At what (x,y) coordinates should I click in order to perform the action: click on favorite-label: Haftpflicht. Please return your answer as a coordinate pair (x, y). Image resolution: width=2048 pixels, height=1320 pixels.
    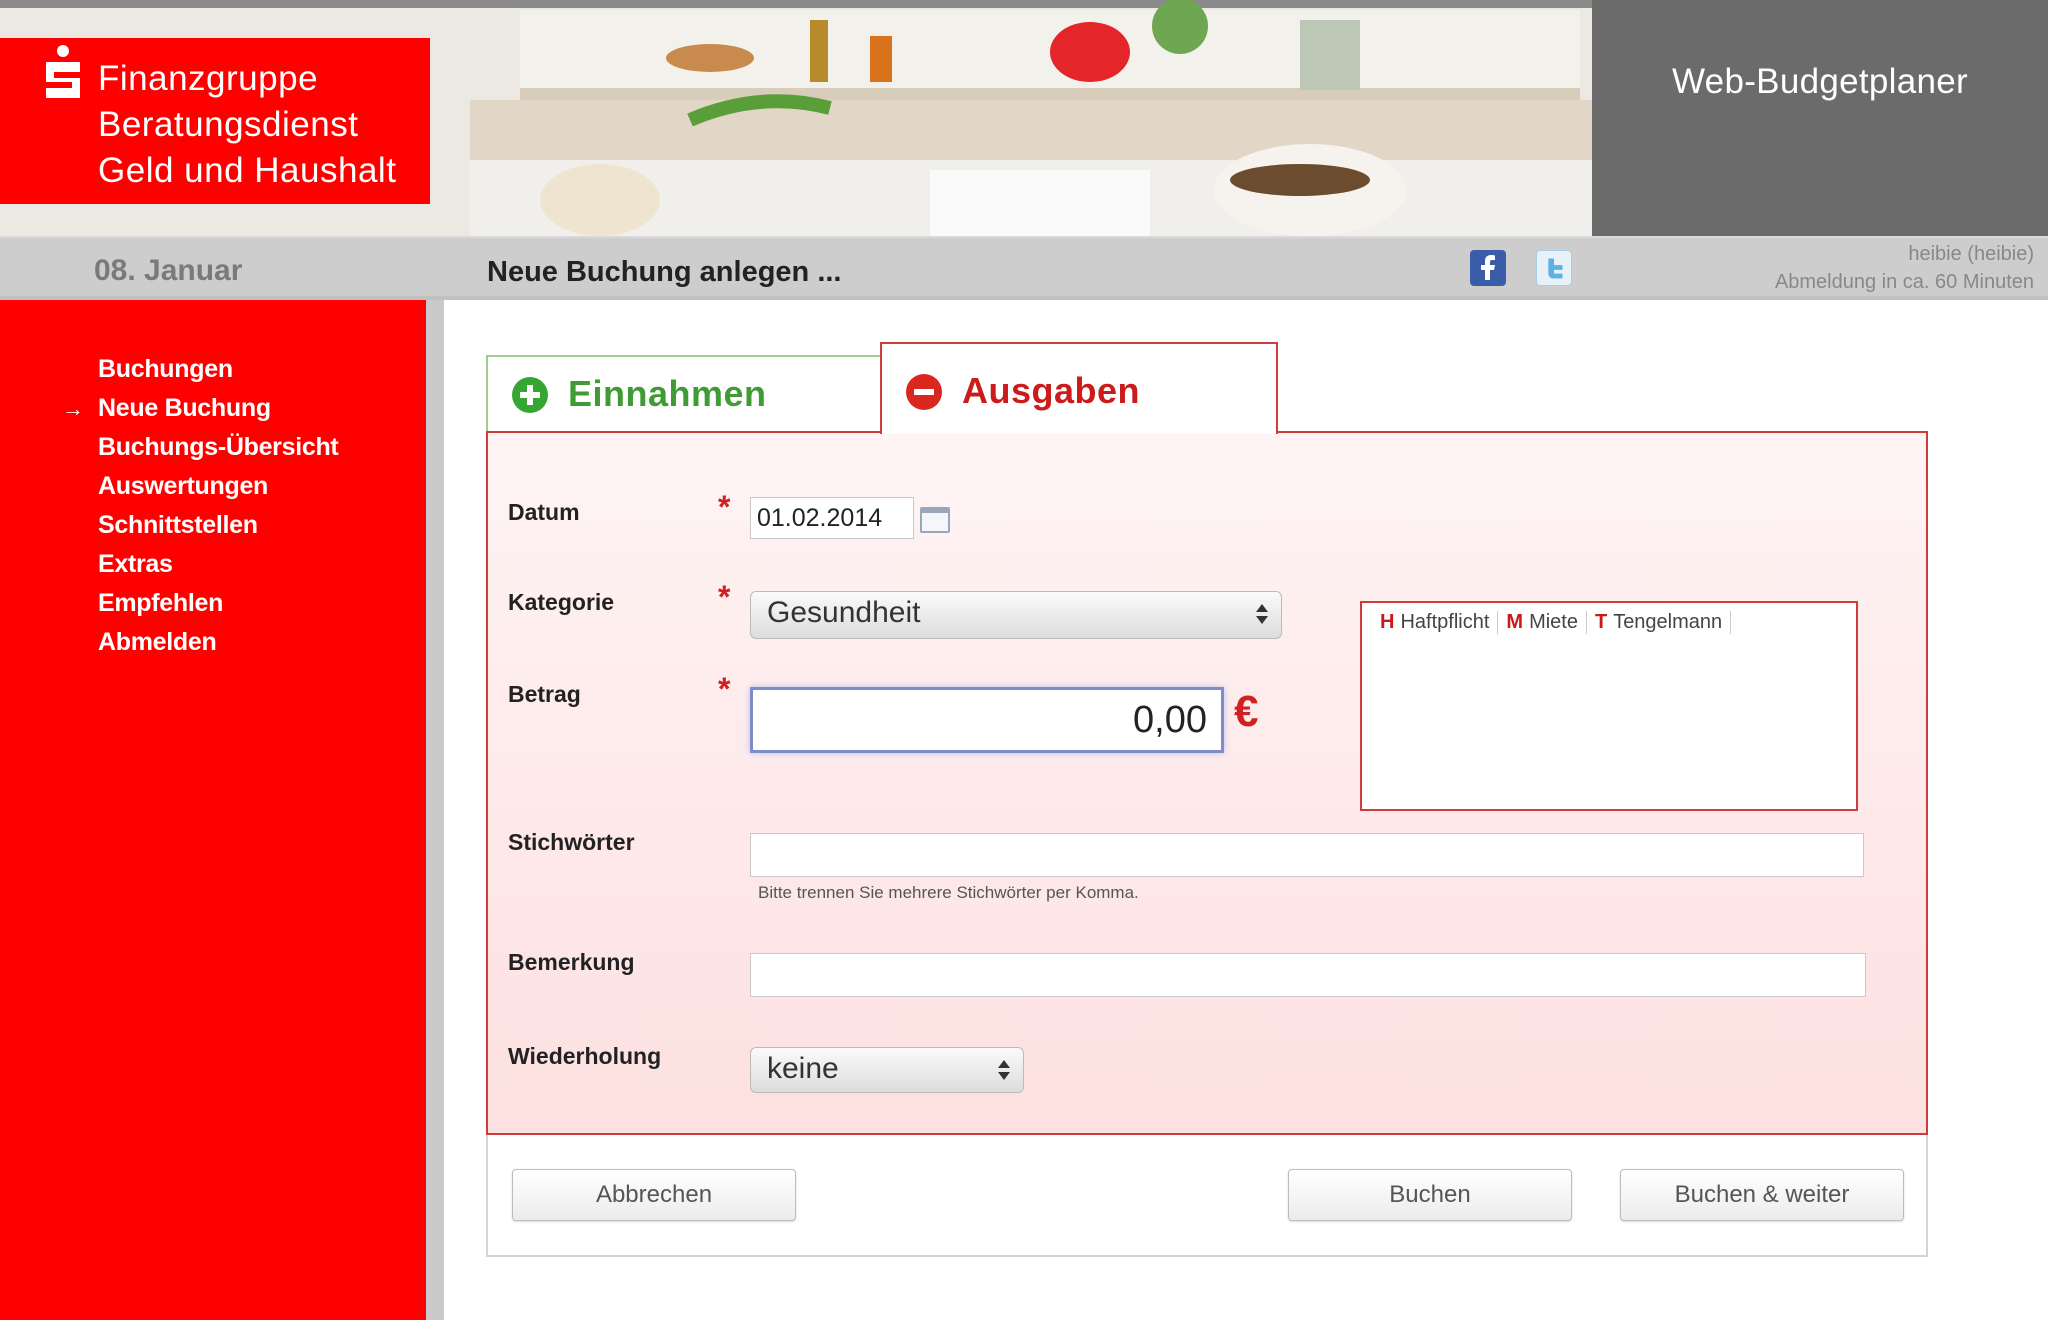
    Looking at the image, I should click on (1445, 622).